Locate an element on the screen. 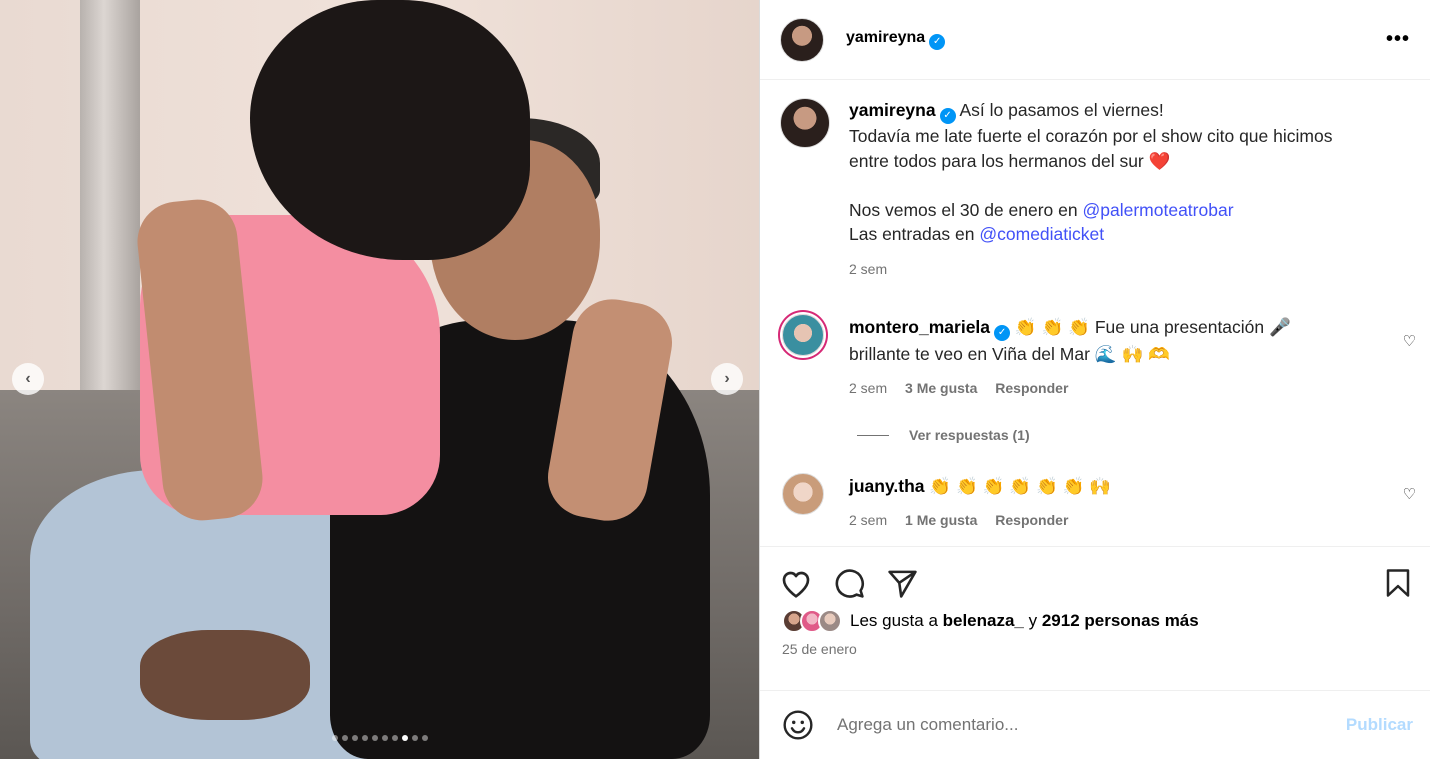 Image resolution: width=1430 pixels, height=759 pixels. post-header: yamireyna ✓ ••• is located at coordinates (1095, 40).